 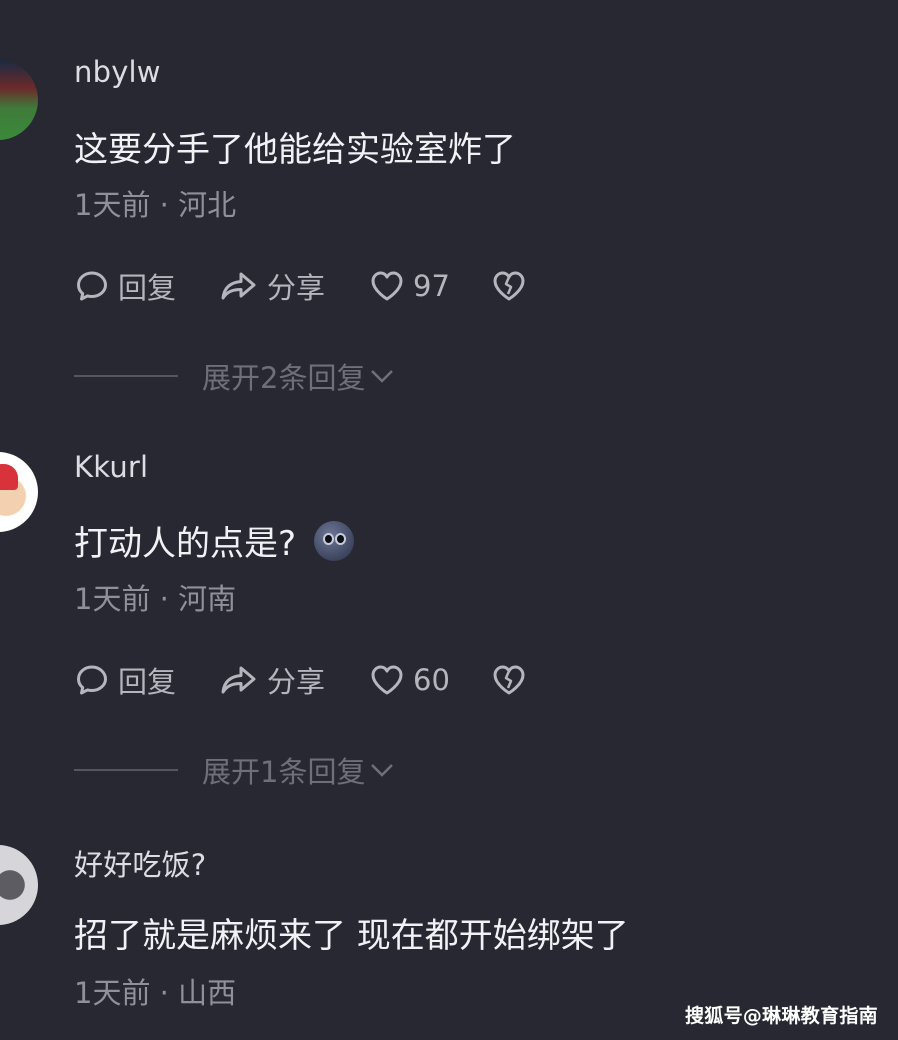 What do you see at coordinates (155, 599) in the screenshot?
I see `comment-meta: 1天前 · 河南` at bounding box center [155, 599].